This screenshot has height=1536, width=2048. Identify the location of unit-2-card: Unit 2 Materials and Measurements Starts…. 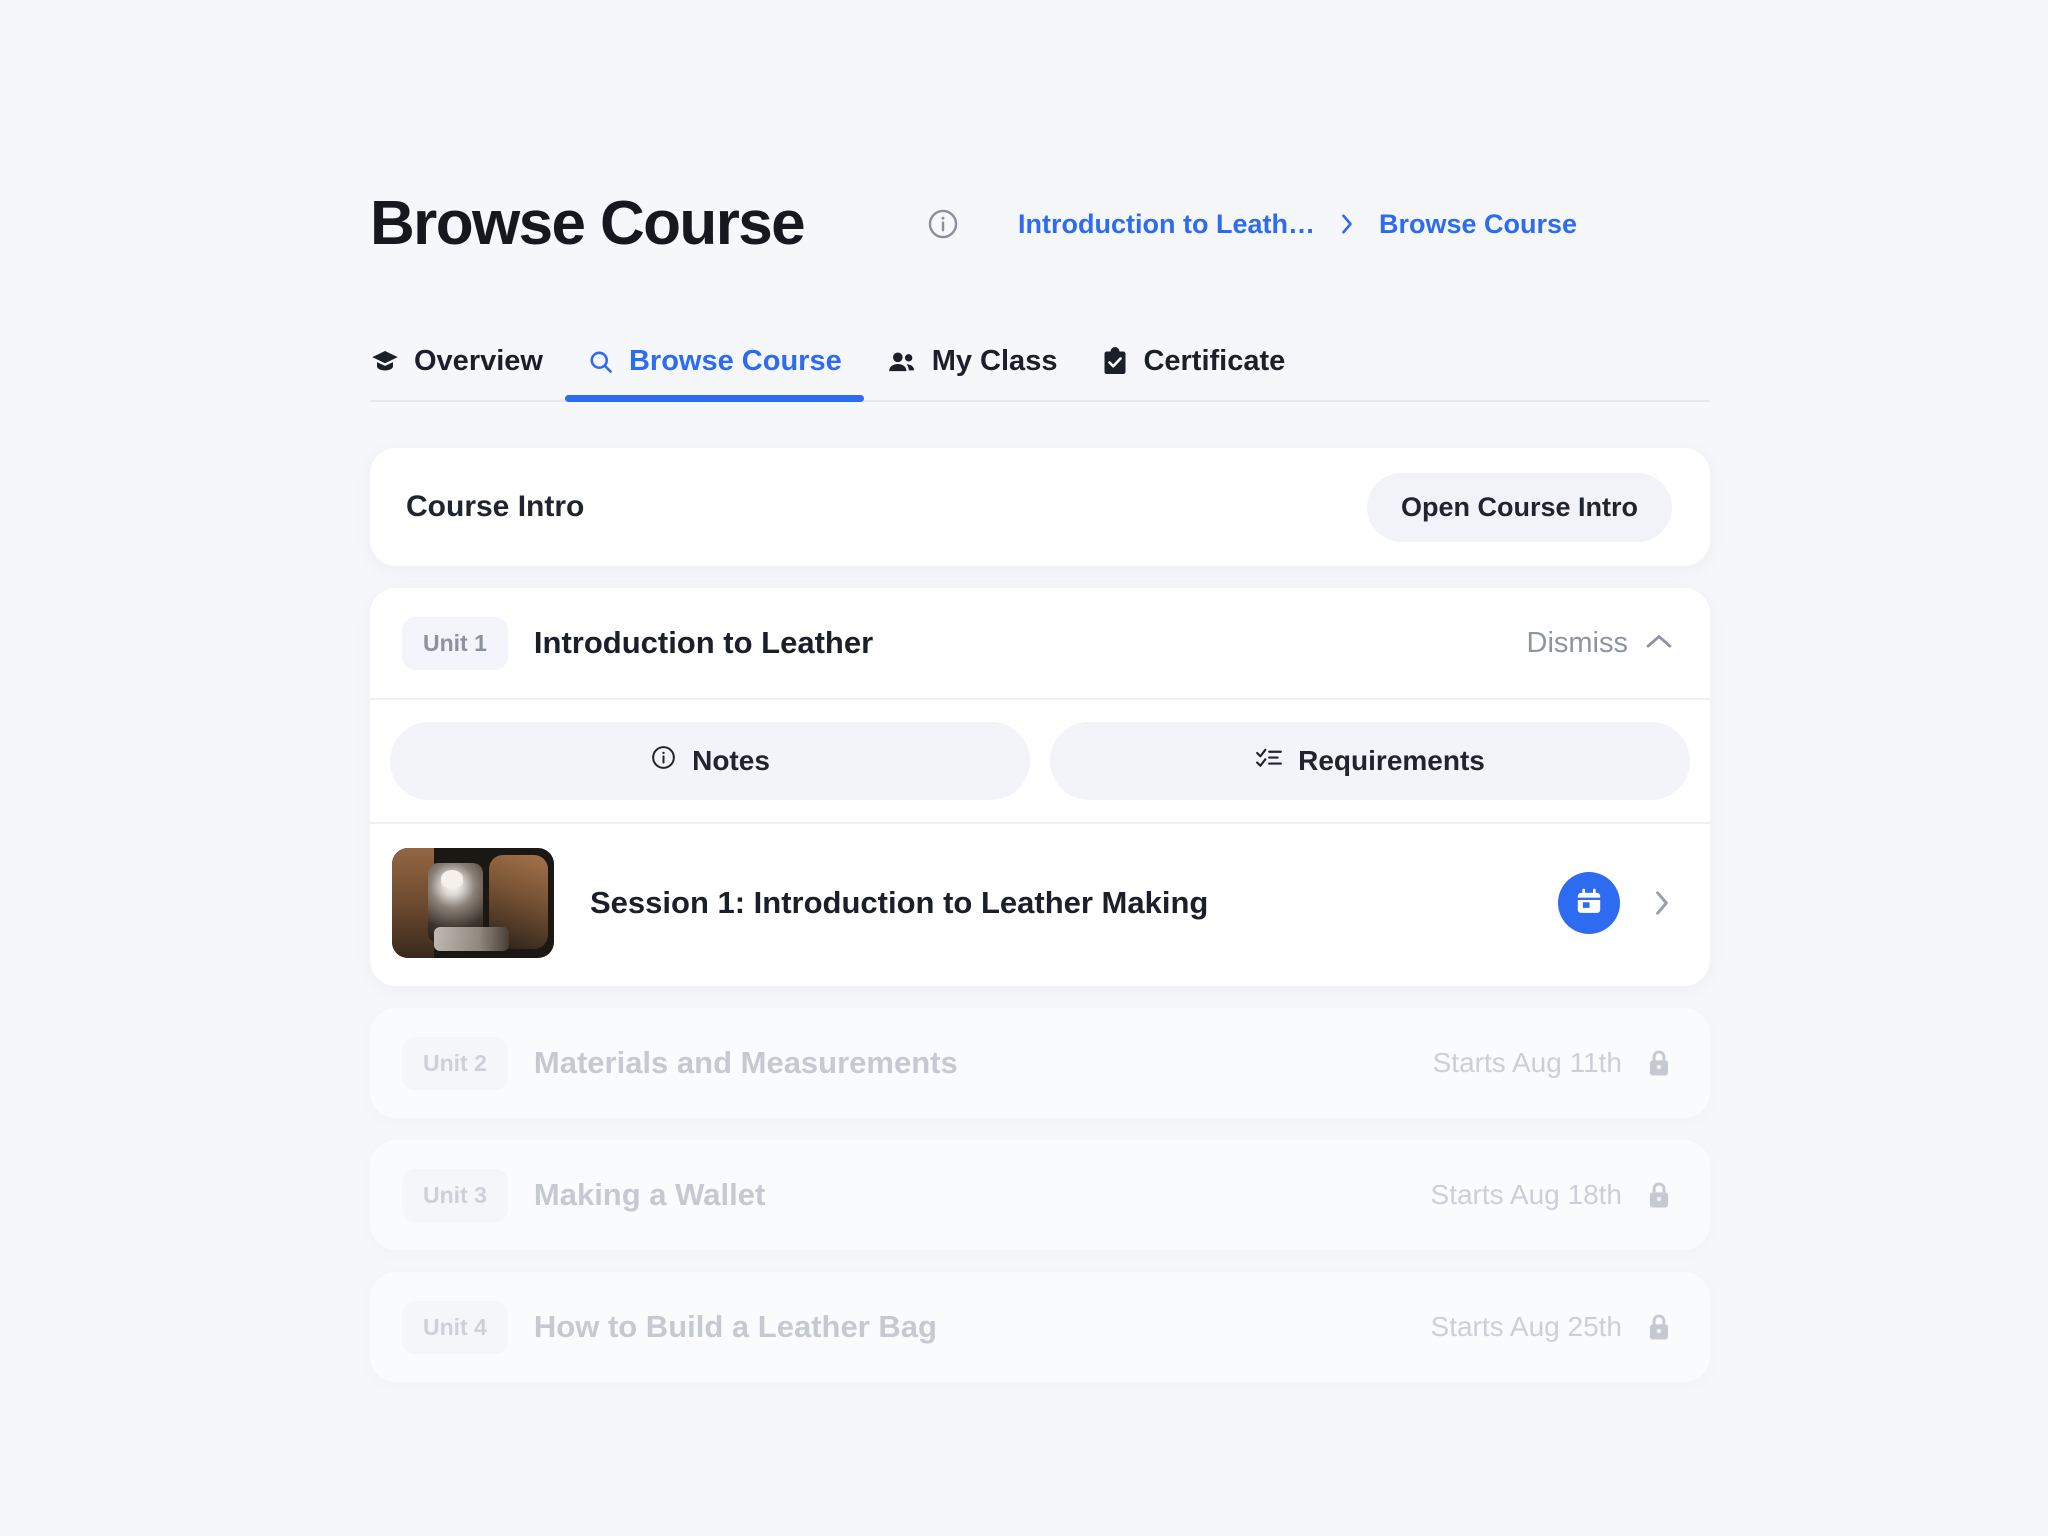
(1040, 1063).